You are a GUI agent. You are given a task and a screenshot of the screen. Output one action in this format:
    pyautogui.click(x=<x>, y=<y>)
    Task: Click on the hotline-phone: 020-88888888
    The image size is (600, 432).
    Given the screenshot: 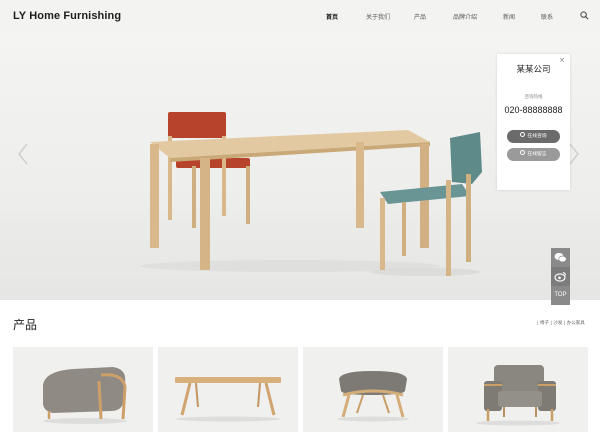 What is the action you would take?
    pyautogui.click(x=533, y=110)
    